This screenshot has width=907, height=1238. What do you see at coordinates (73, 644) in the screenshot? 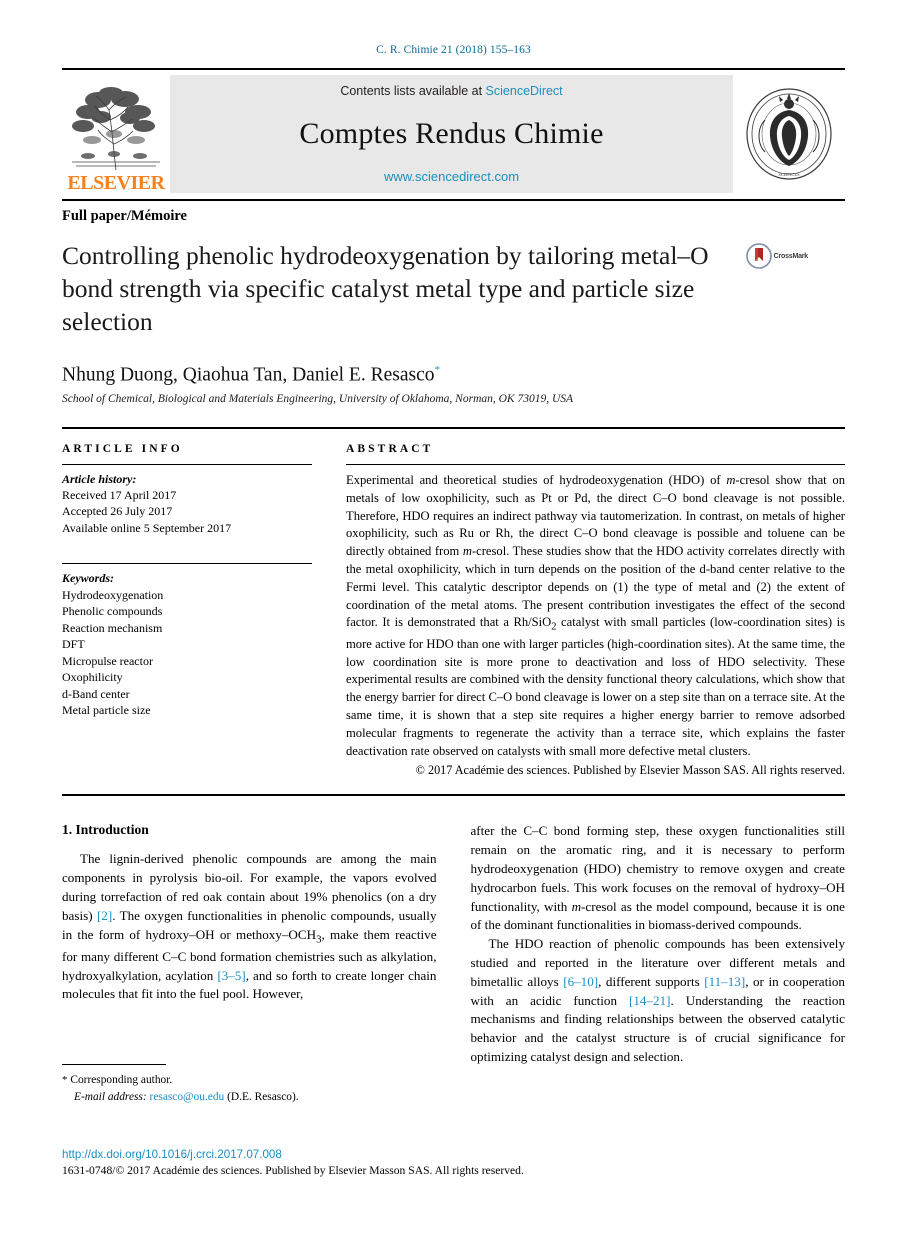
I see `keyword-item: DFT` at bounding box center [73, 644].